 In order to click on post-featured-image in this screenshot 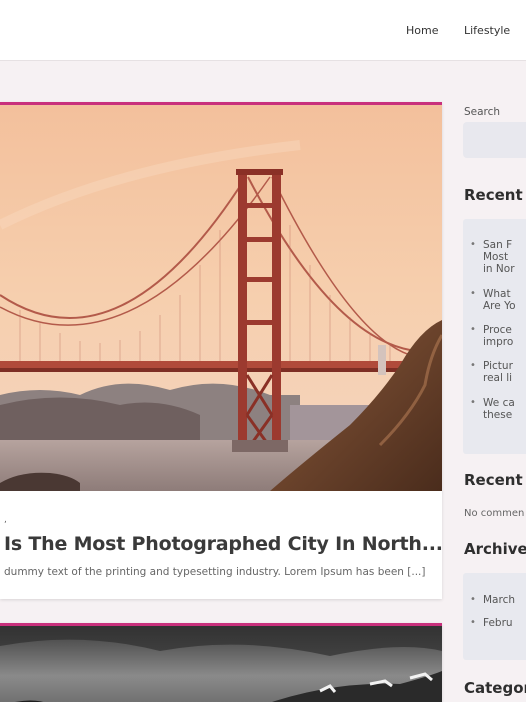, I will do `click(221, 664)`.